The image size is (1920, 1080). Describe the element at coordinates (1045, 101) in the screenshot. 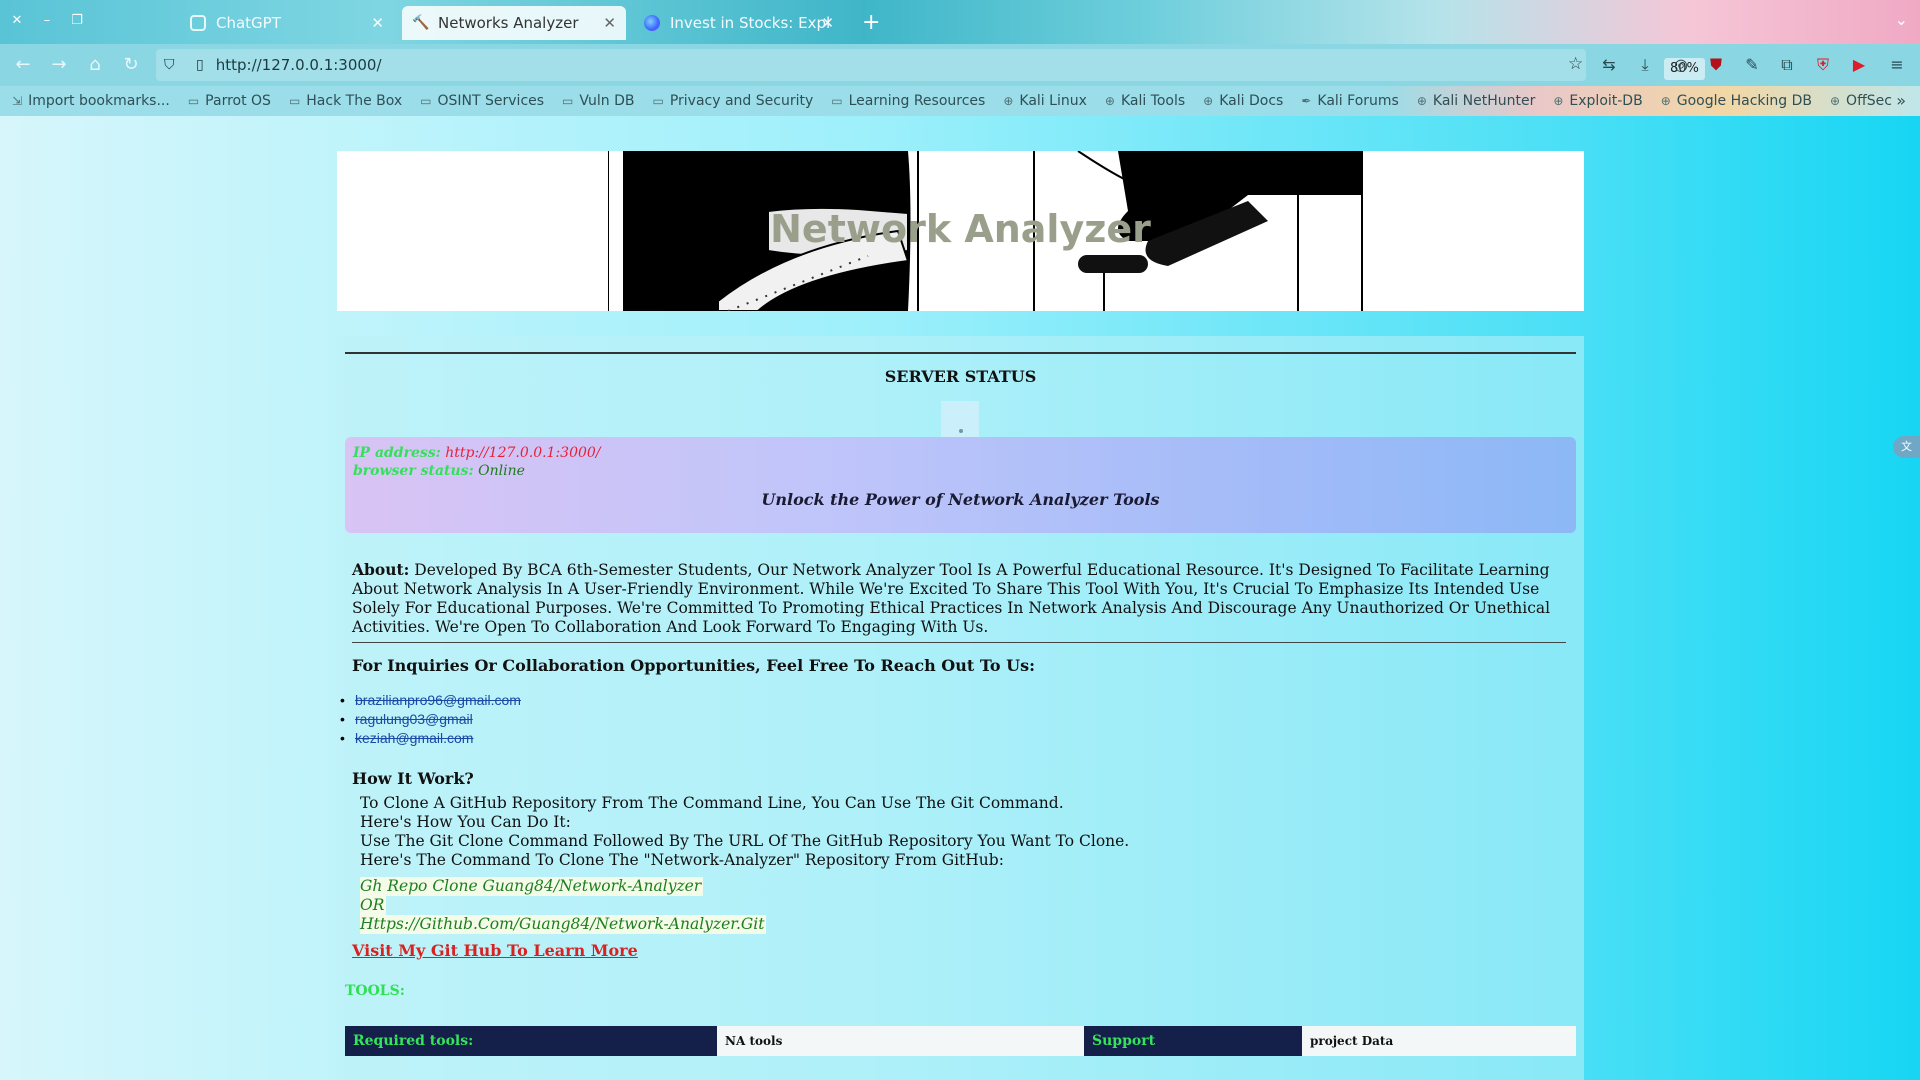

I see `bookmark-item: ⊕ Kali Linux` at that location.